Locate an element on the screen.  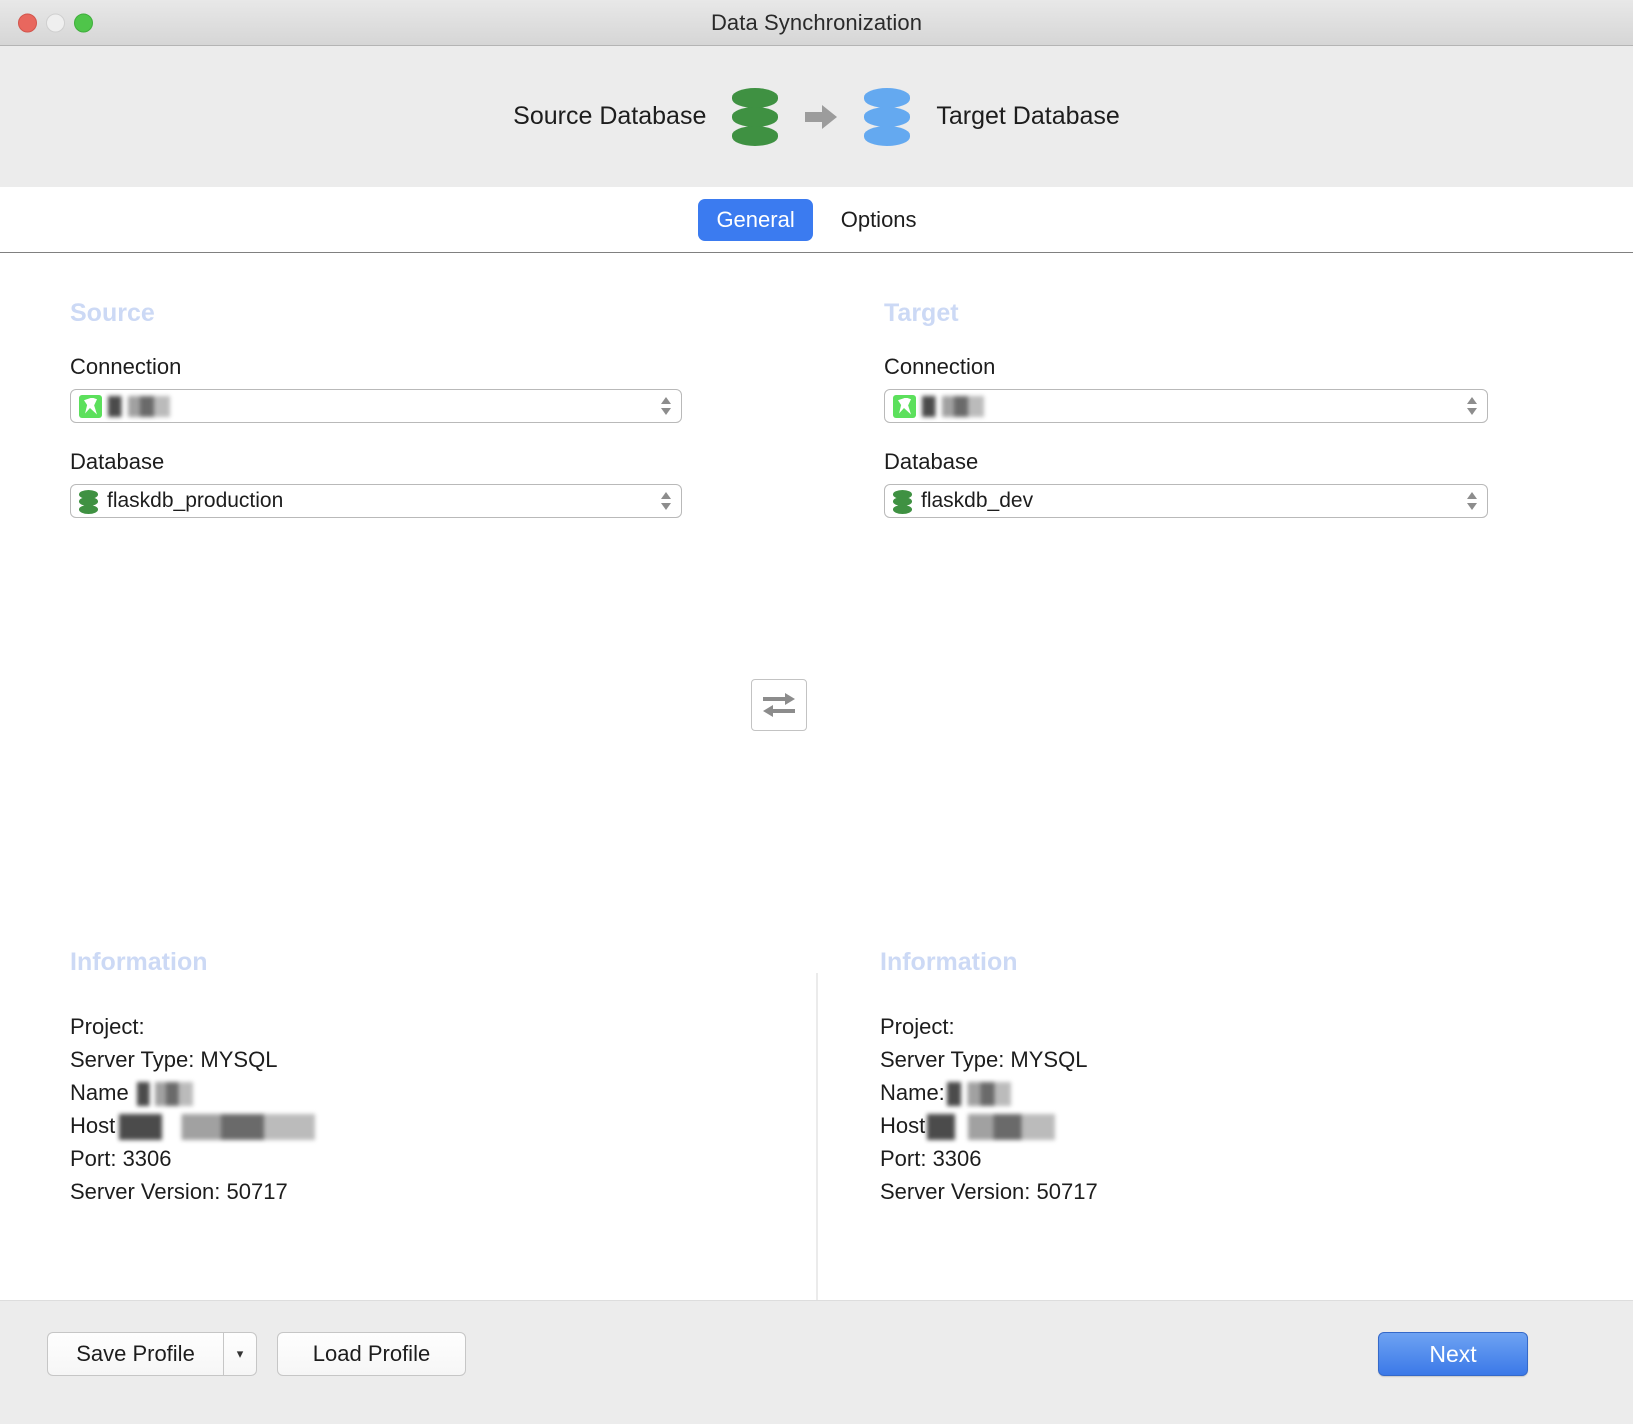
target-connection-label: Connection is located at coordinates (940, 366).